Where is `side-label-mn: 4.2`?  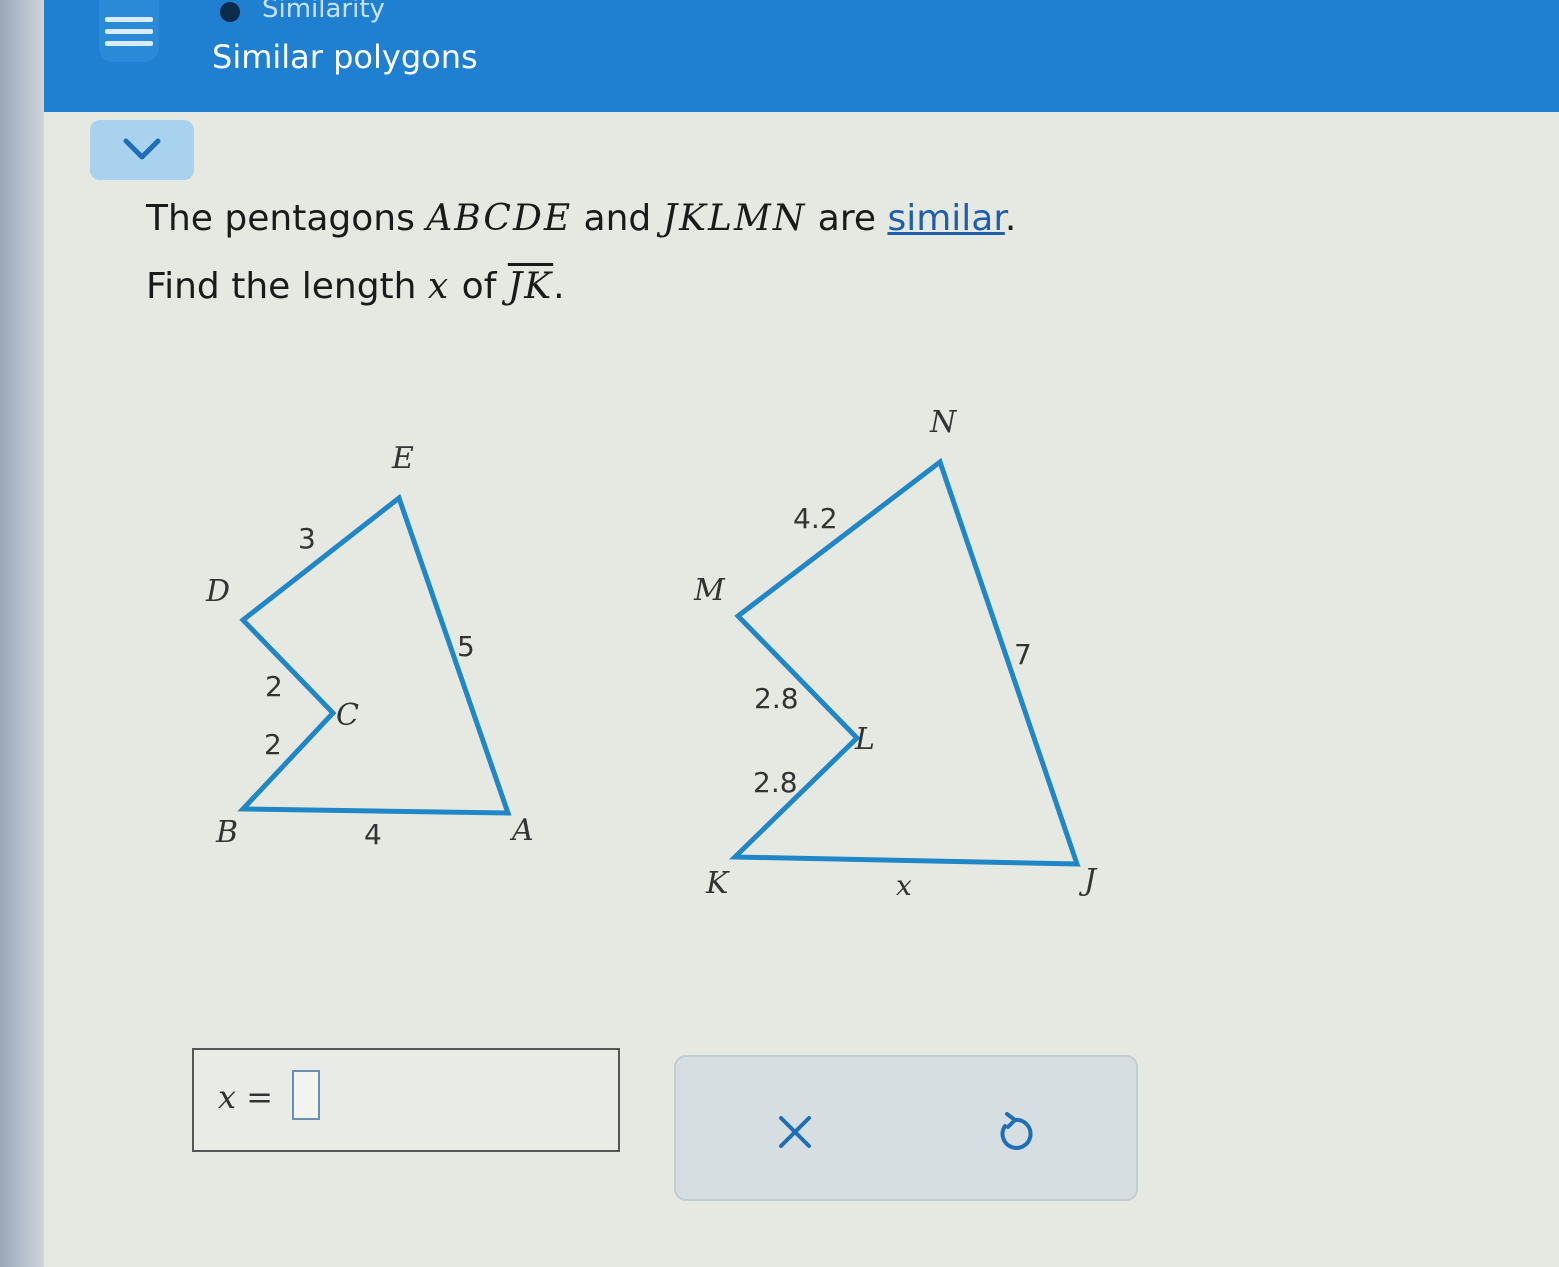 side-label-mn: 4.2 is located at coordinates (815, 518).